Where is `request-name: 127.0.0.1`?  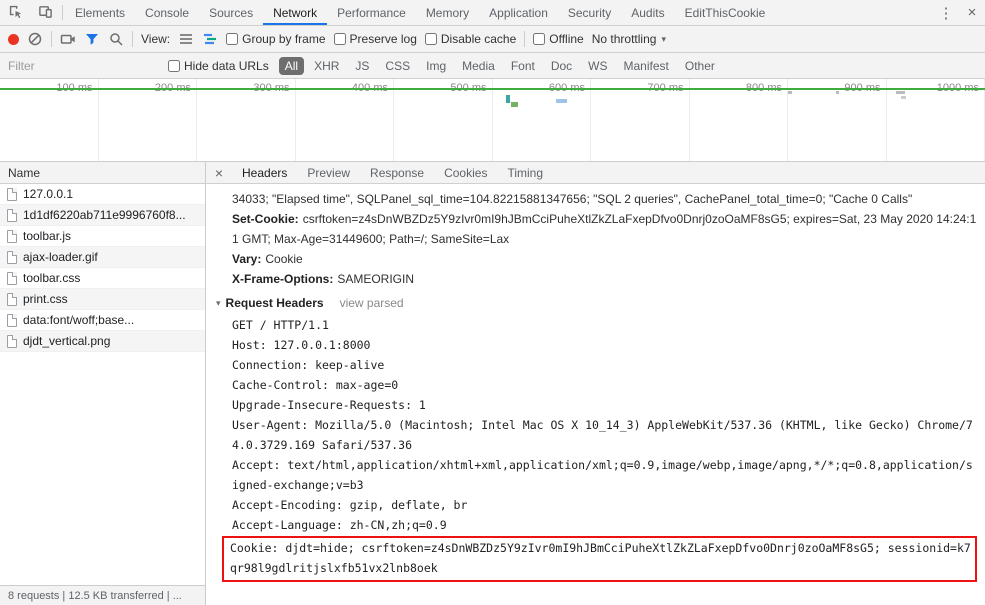
request-name: 127.0.0.1 is located at coordinates (48, 194).